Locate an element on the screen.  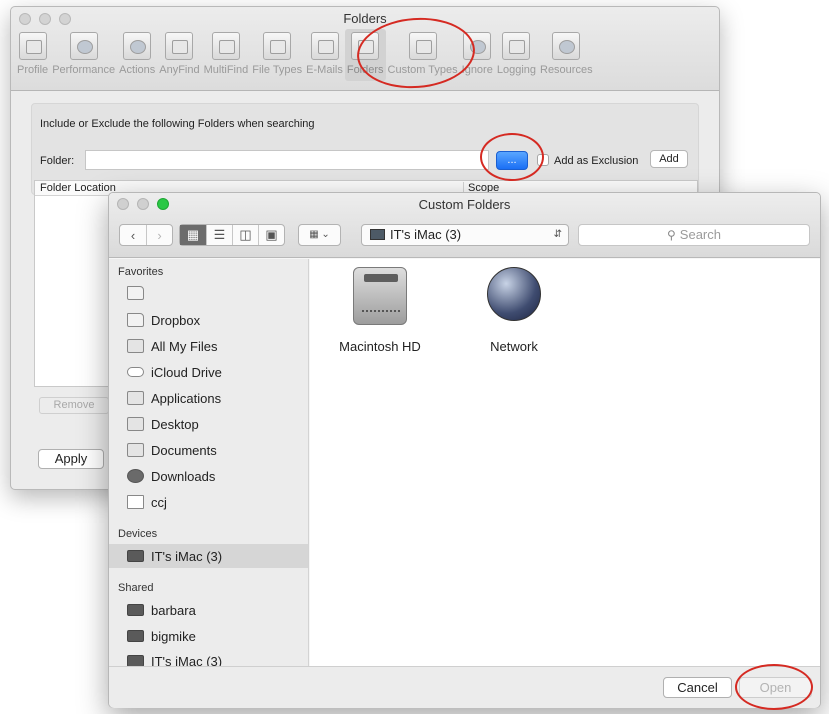
arrange-grid-icon: ▦ is located at coordinates (314, 234).